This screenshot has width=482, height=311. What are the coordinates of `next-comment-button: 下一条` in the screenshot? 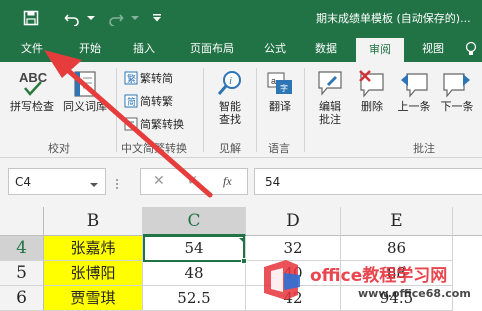 It's located at (457, 90).